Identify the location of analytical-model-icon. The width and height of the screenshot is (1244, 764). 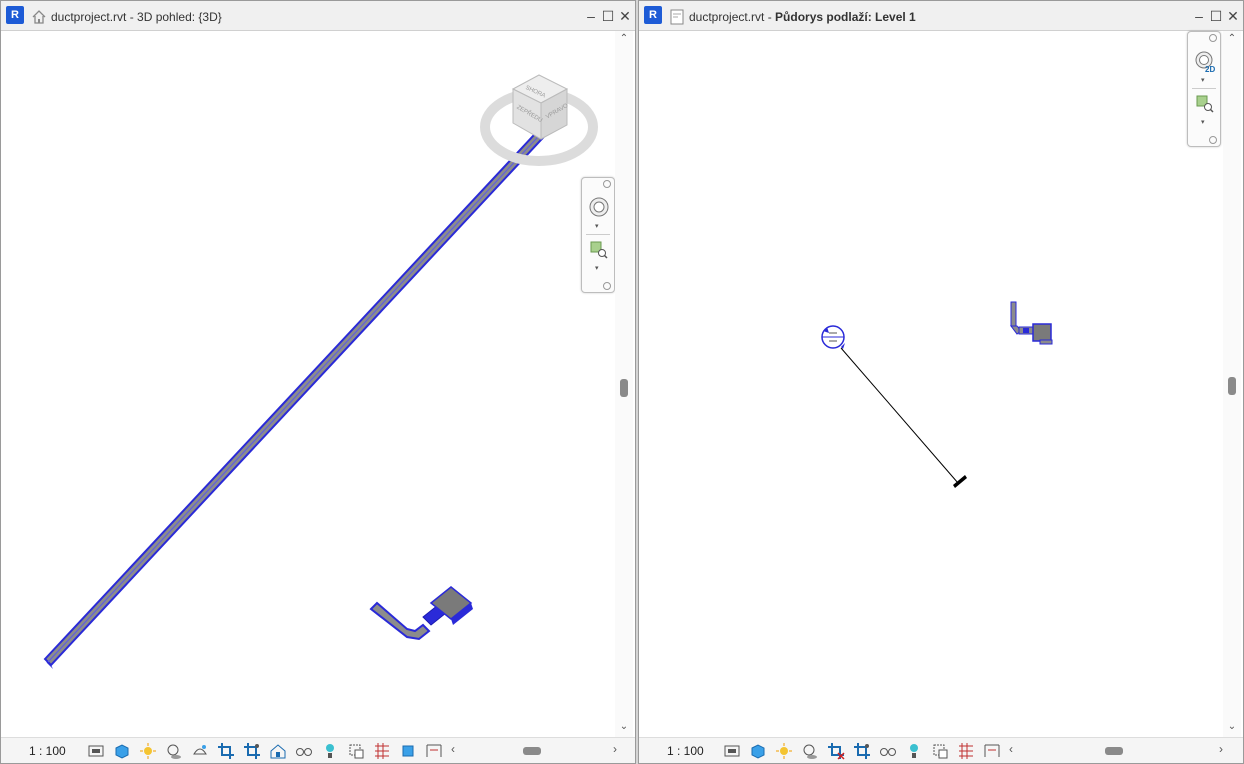
(408, 751).